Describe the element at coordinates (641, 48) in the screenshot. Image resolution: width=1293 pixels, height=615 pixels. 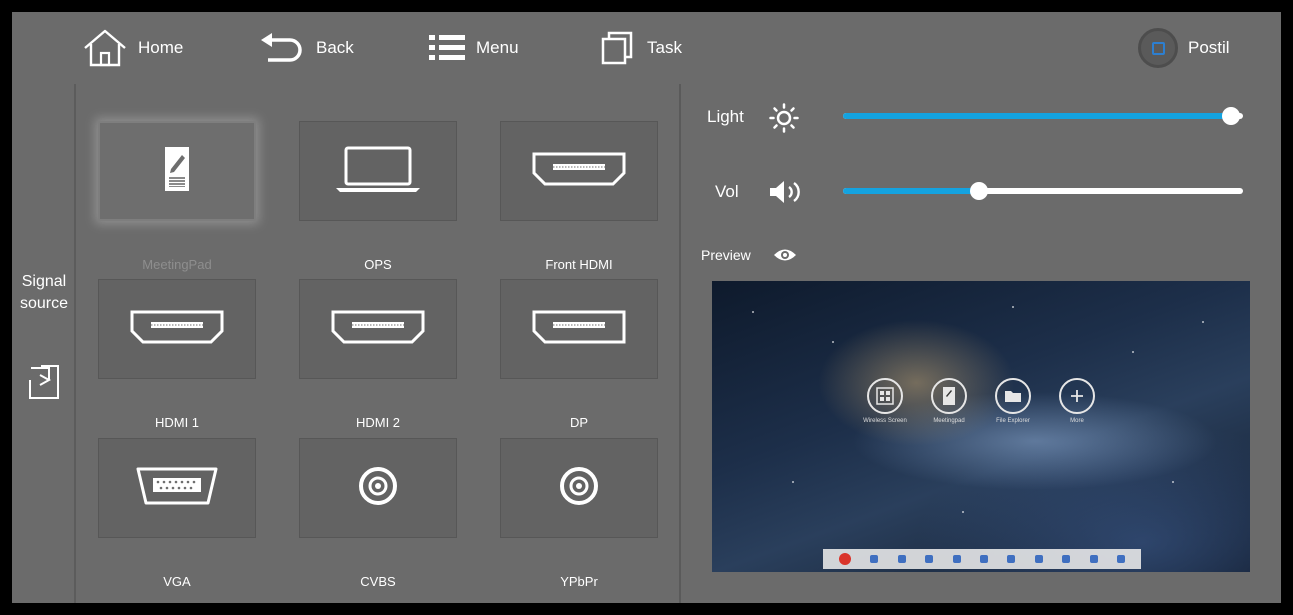
I see `task-button: Task` at that location.